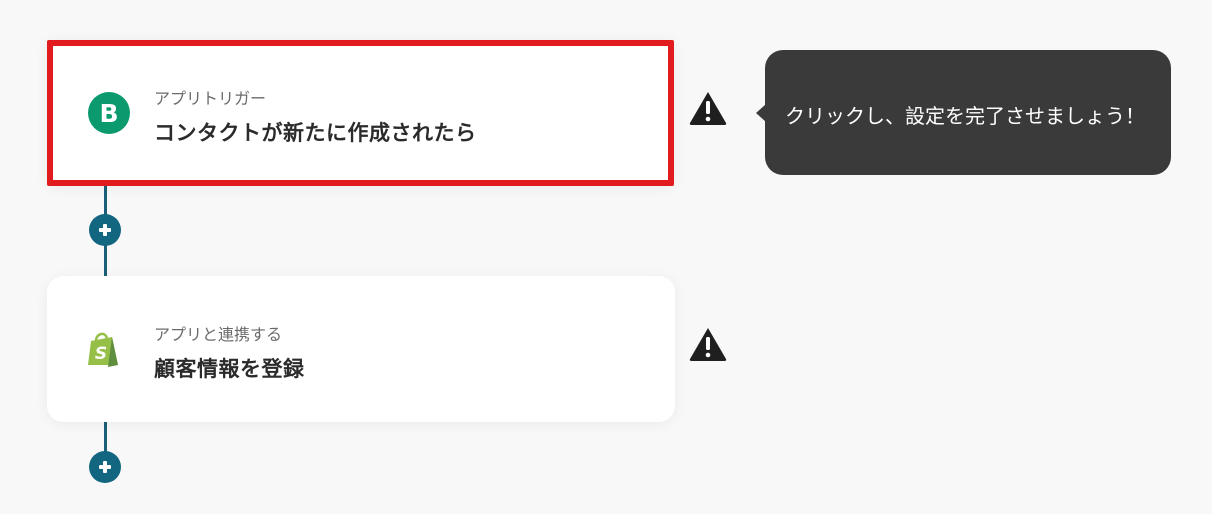  I want to click on tooltip-text: クリックし、設定を完了させましょう！, so click(965, 116).